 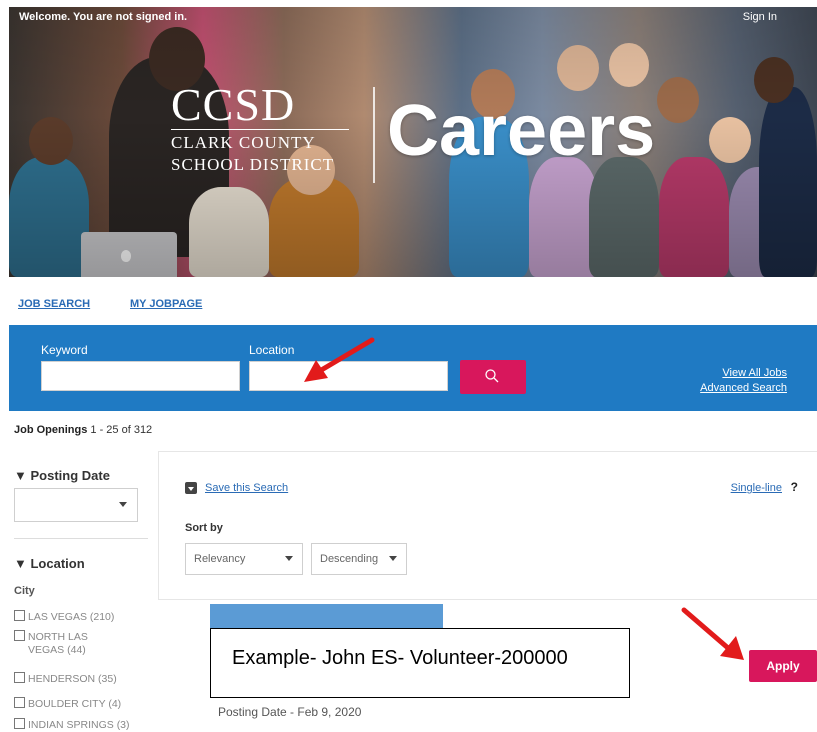 I want to click on job-title-example: Example- John ES- Volunteer-200000, so click(x=400, y=658).